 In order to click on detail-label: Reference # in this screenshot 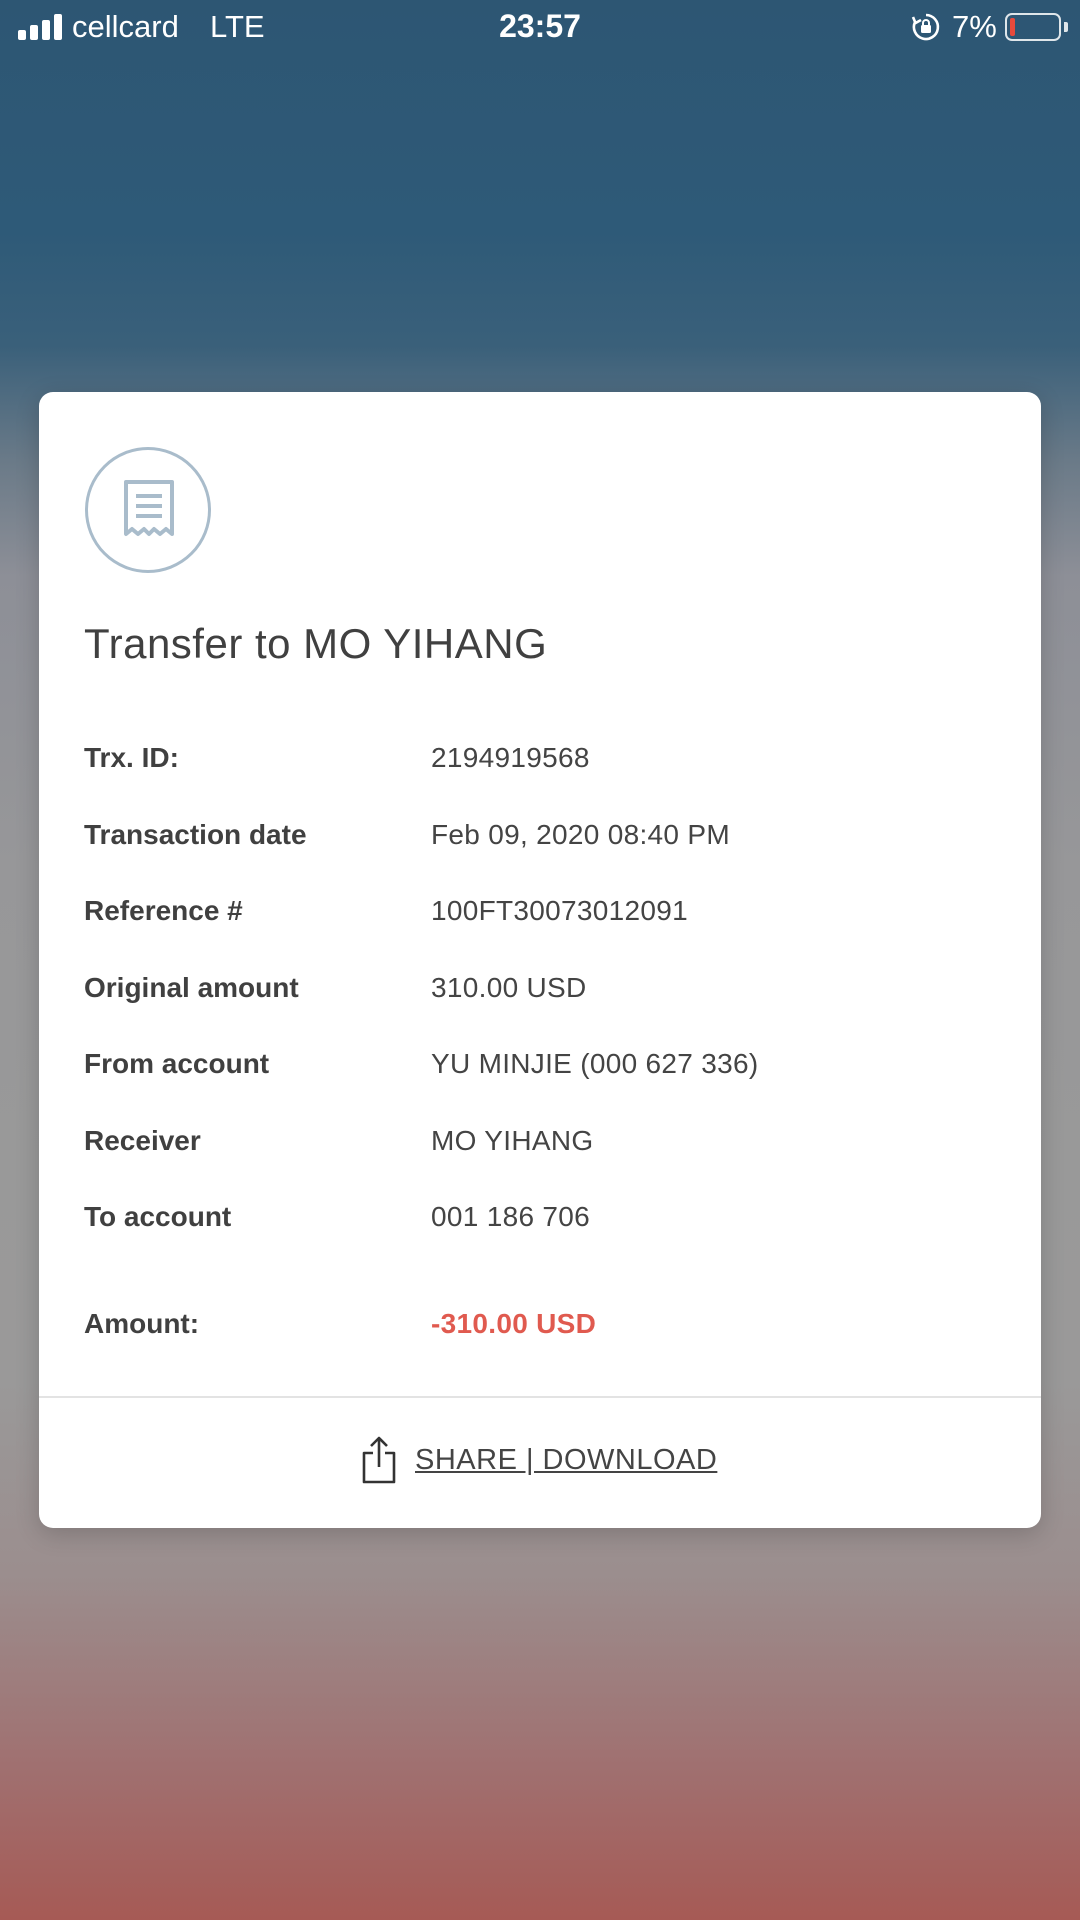, I will do `click(163, 910)`.